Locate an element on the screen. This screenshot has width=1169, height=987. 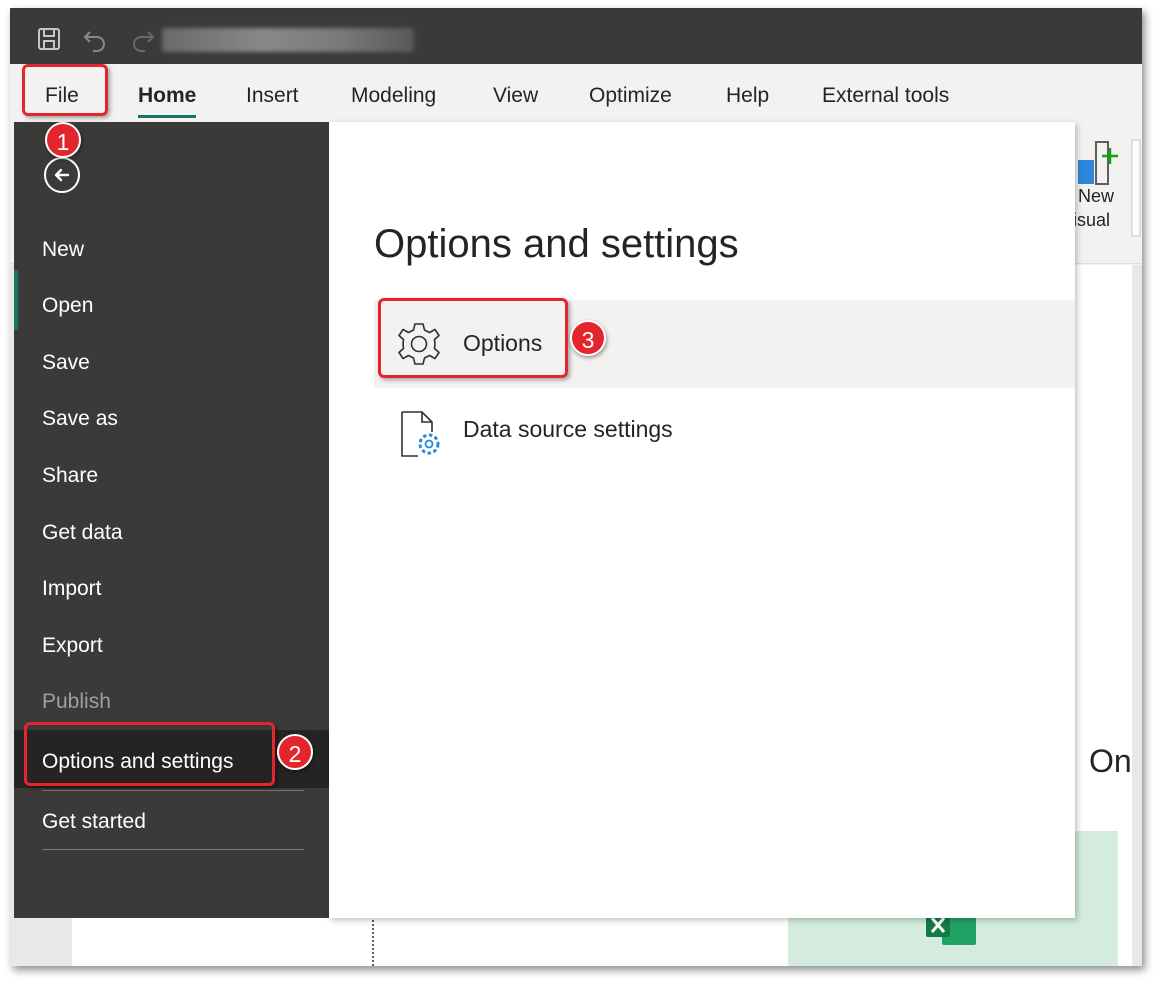
background-heading: On is located at coordinates (1110, 761).